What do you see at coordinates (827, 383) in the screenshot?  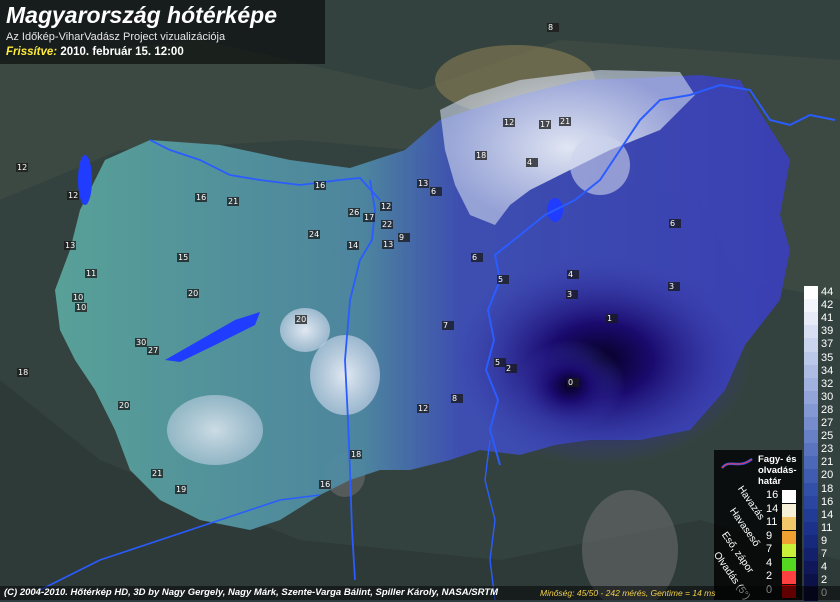 I see `scale-value: 32` at bounding box center [827, 383].